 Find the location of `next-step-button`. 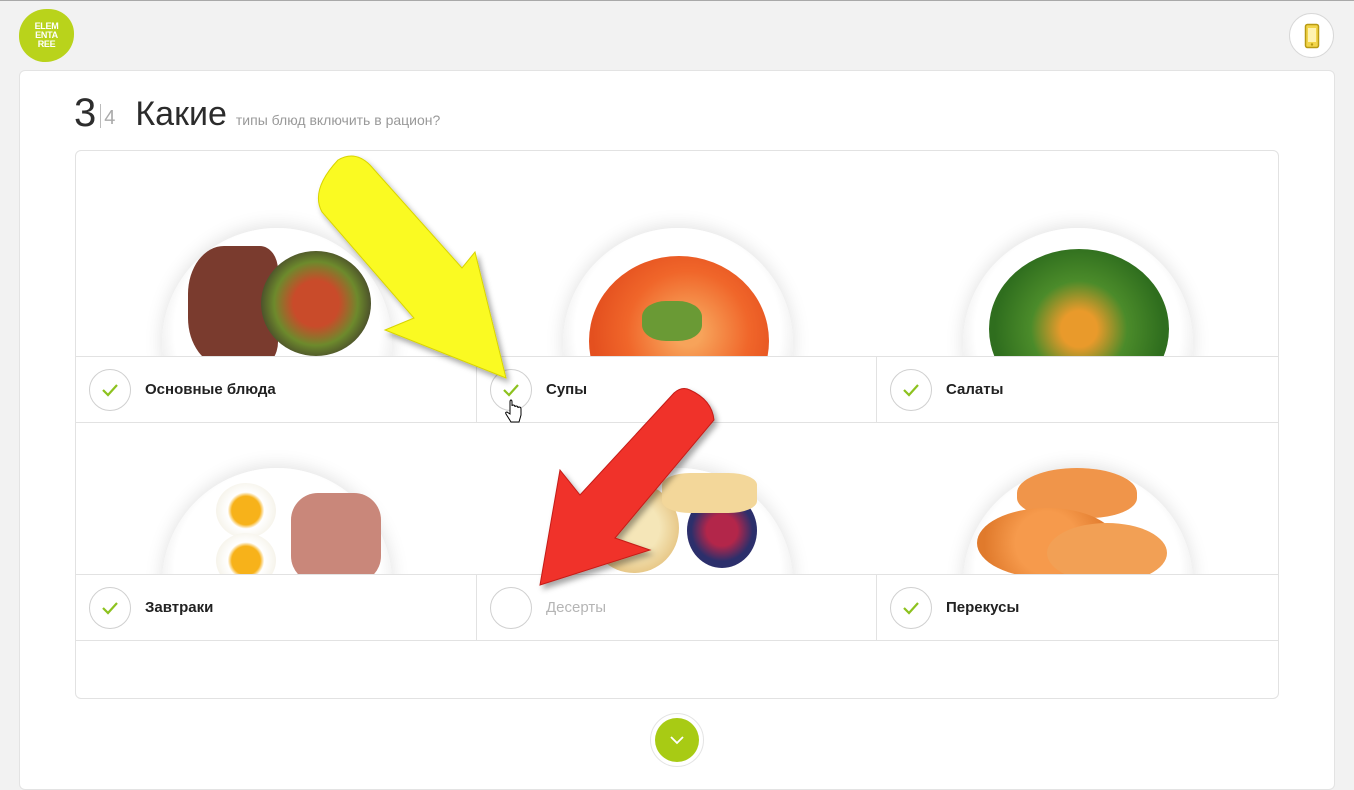

next-step-button is located at coordinates (677, 740).